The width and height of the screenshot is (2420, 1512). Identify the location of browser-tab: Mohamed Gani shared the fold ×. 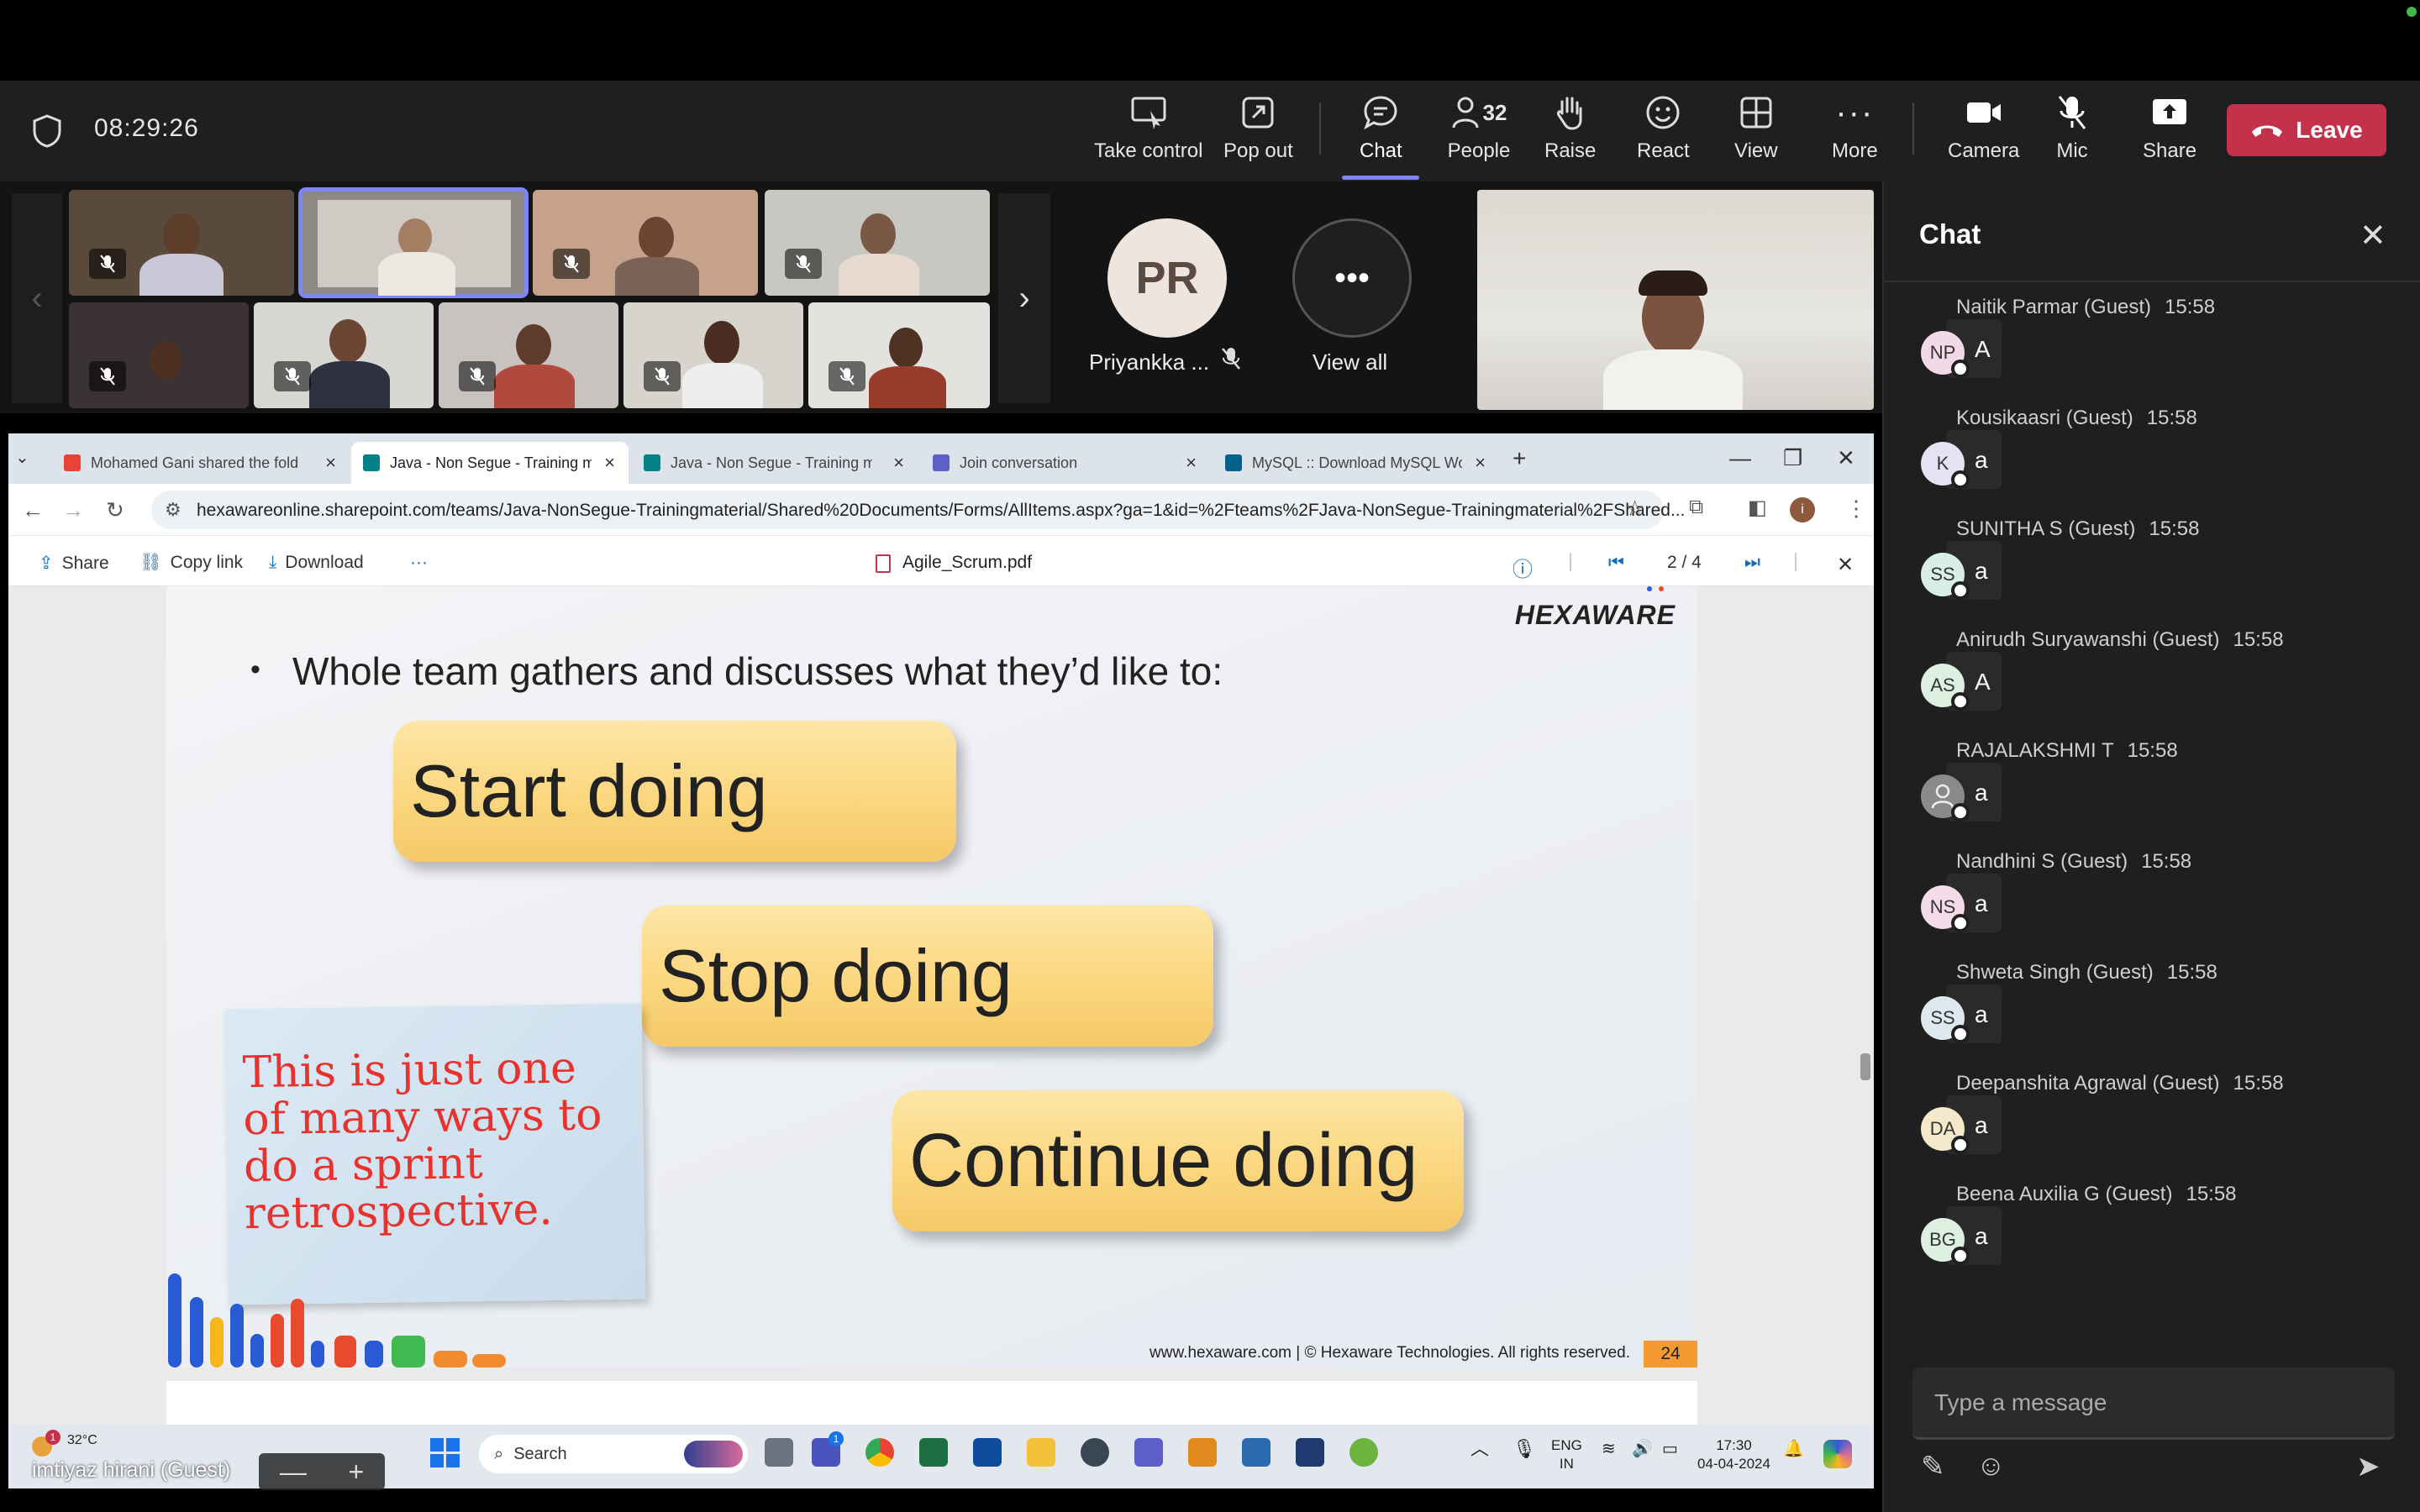
(201, 463).